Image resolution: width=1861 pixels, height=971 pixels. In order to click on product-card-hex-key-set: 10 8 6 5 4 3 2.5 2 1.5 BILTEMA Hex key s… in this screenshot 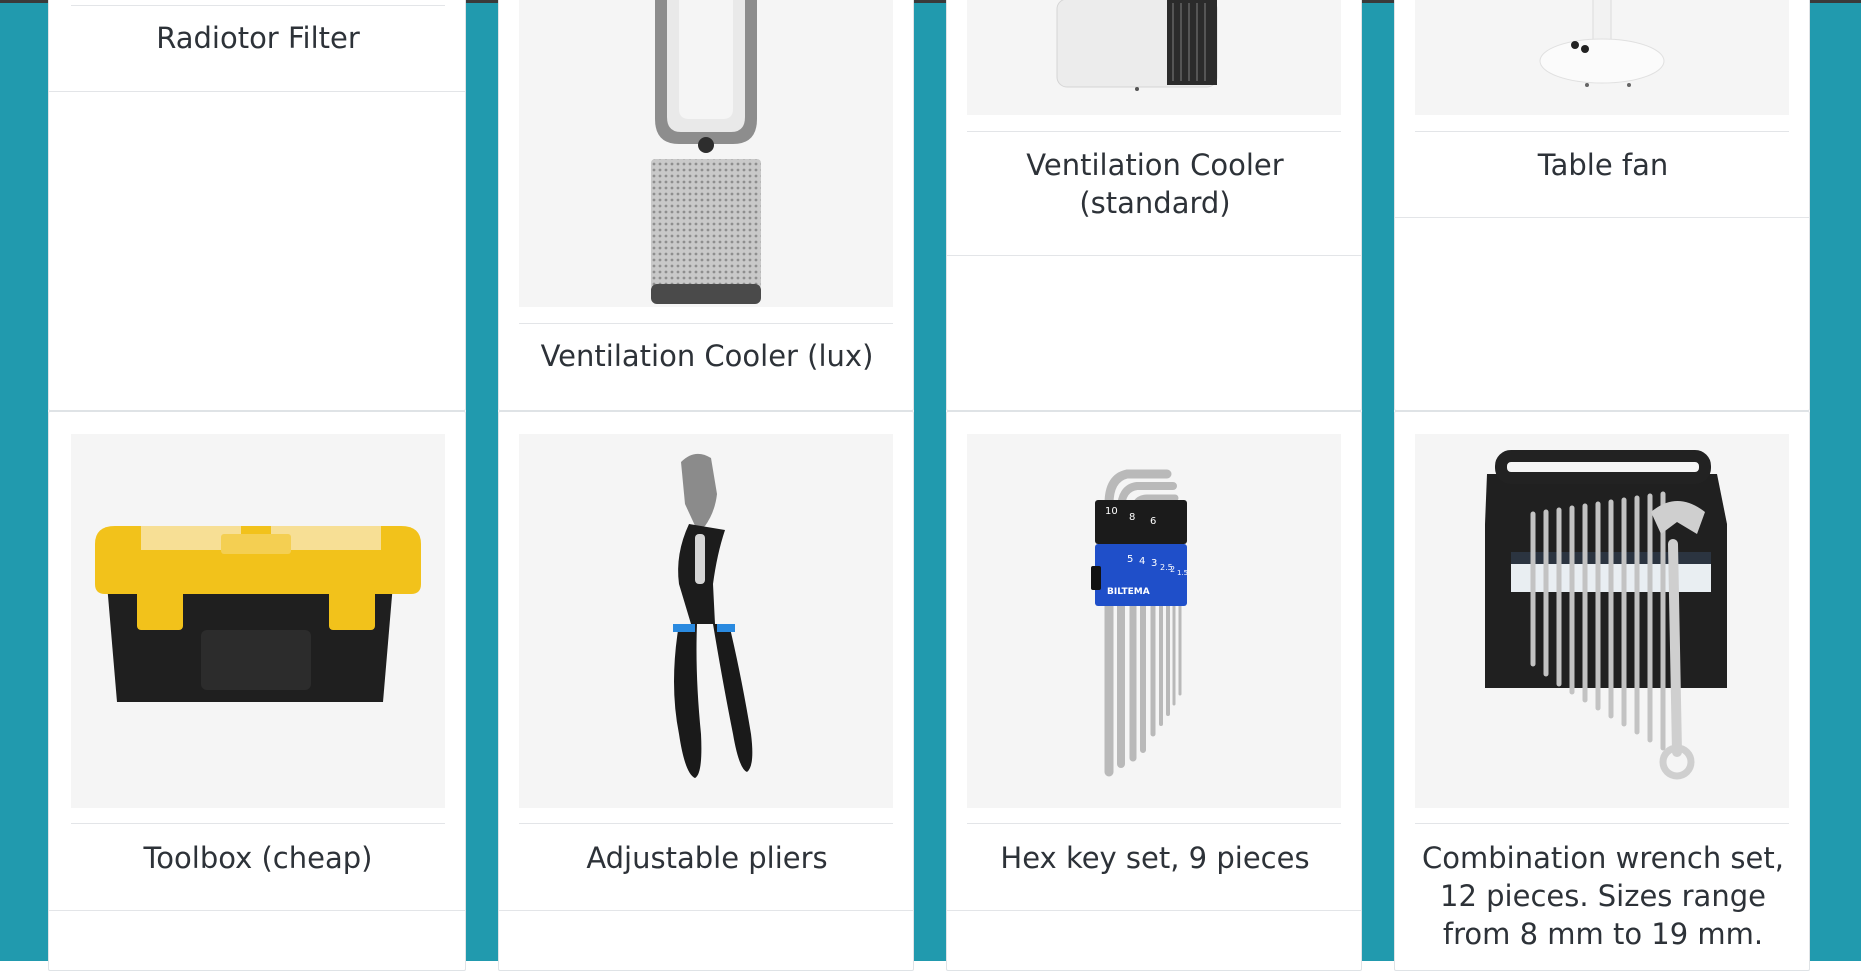, I will do `click(1154, 691)`.